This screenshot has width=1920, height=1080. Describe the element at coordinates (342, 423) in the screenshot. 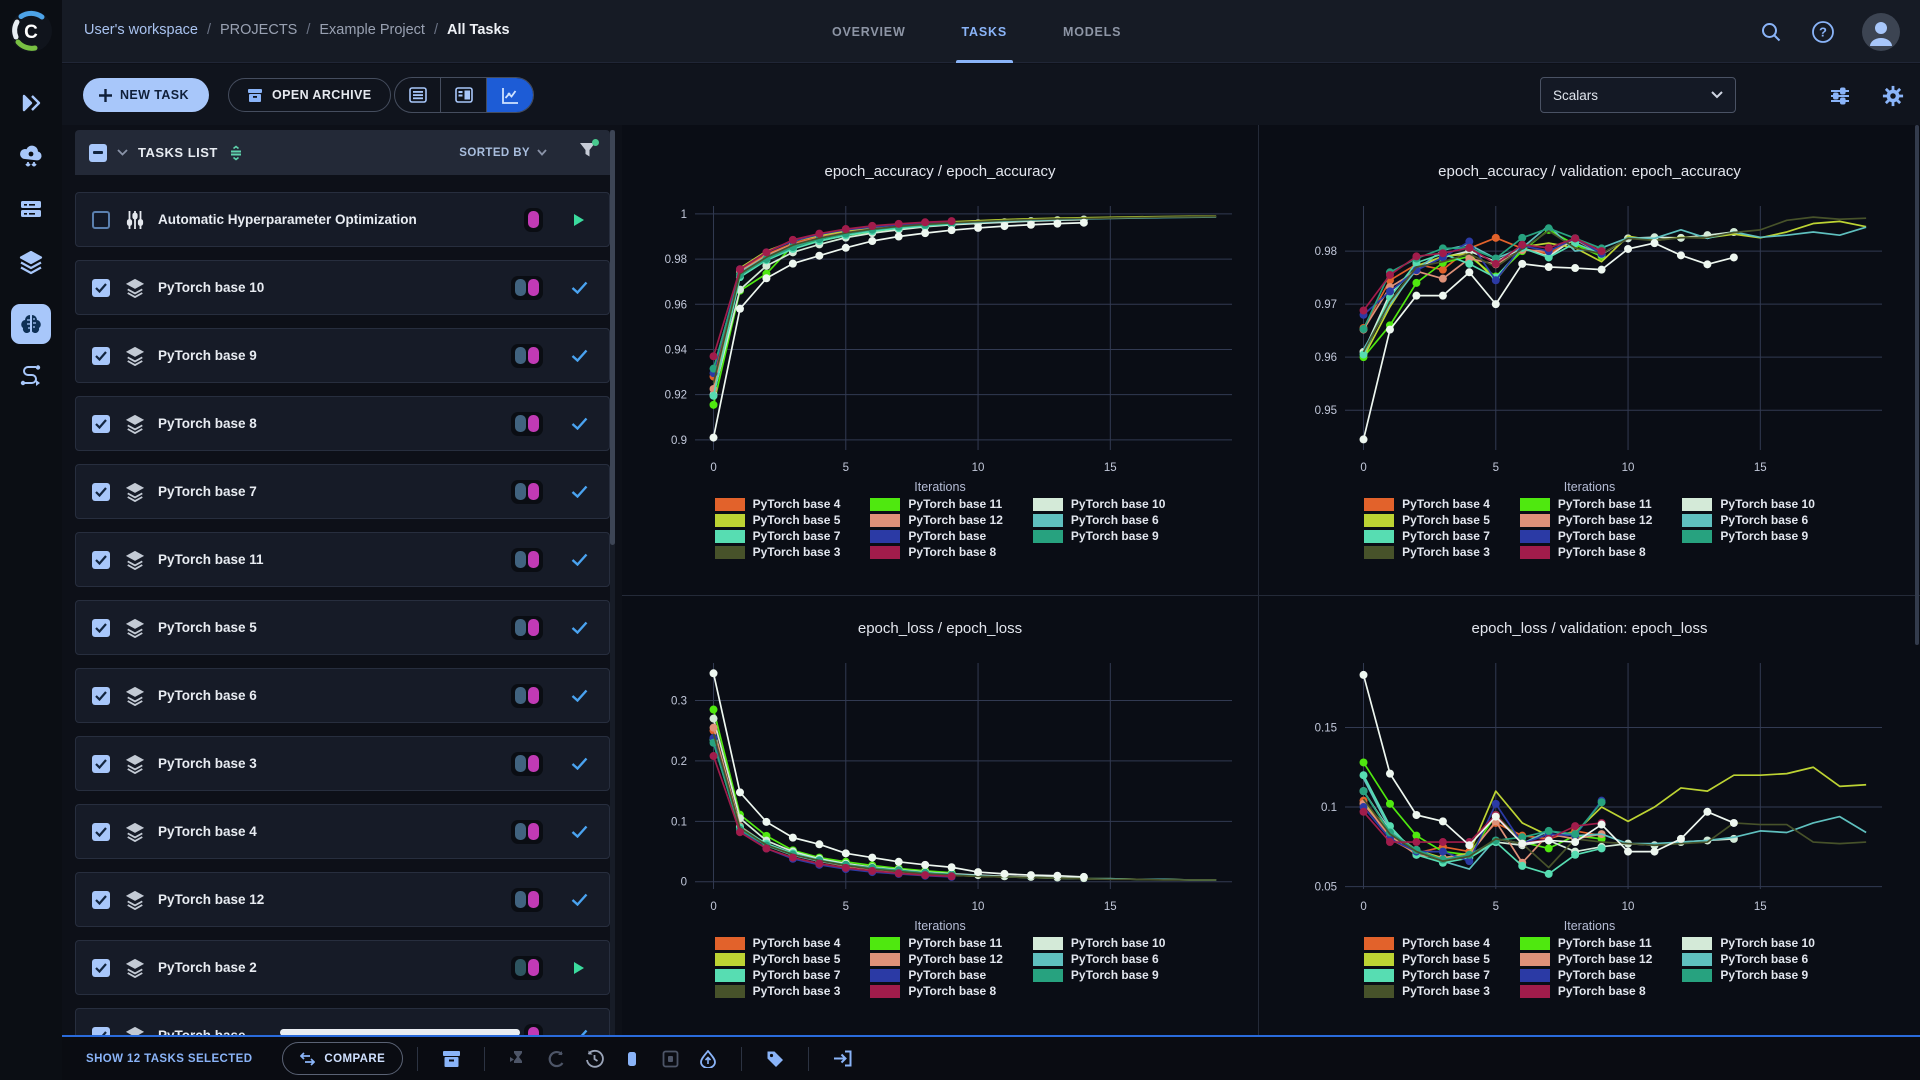

I see `task-row: PyTorch base 8` at that location.